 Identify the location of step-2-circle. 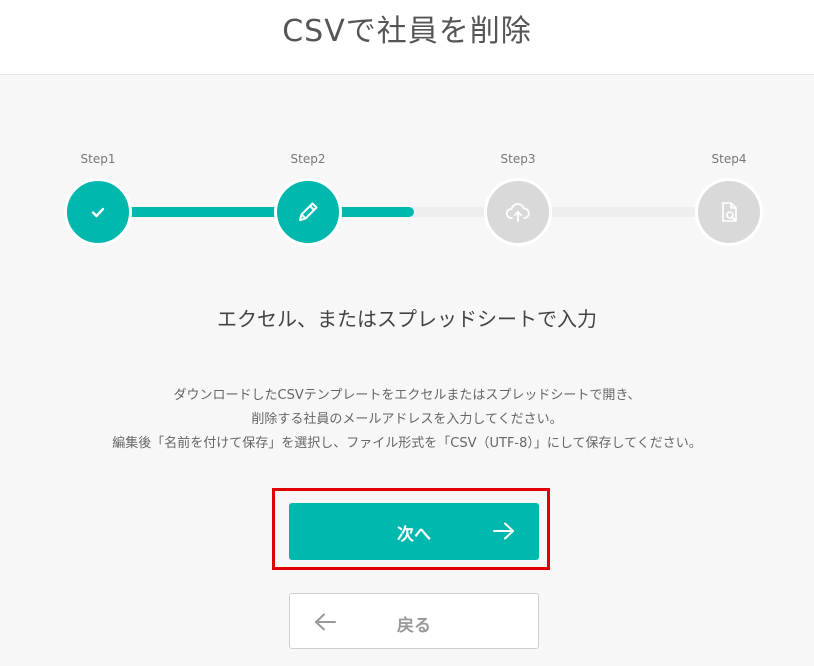
(308, 212).